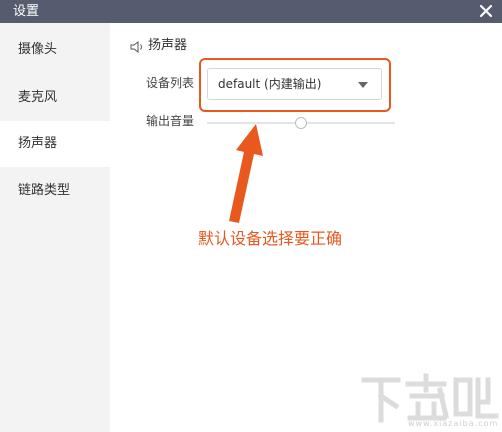 The image size is (502, 432). I want to click on annotation-arrow, so click(246, 173).